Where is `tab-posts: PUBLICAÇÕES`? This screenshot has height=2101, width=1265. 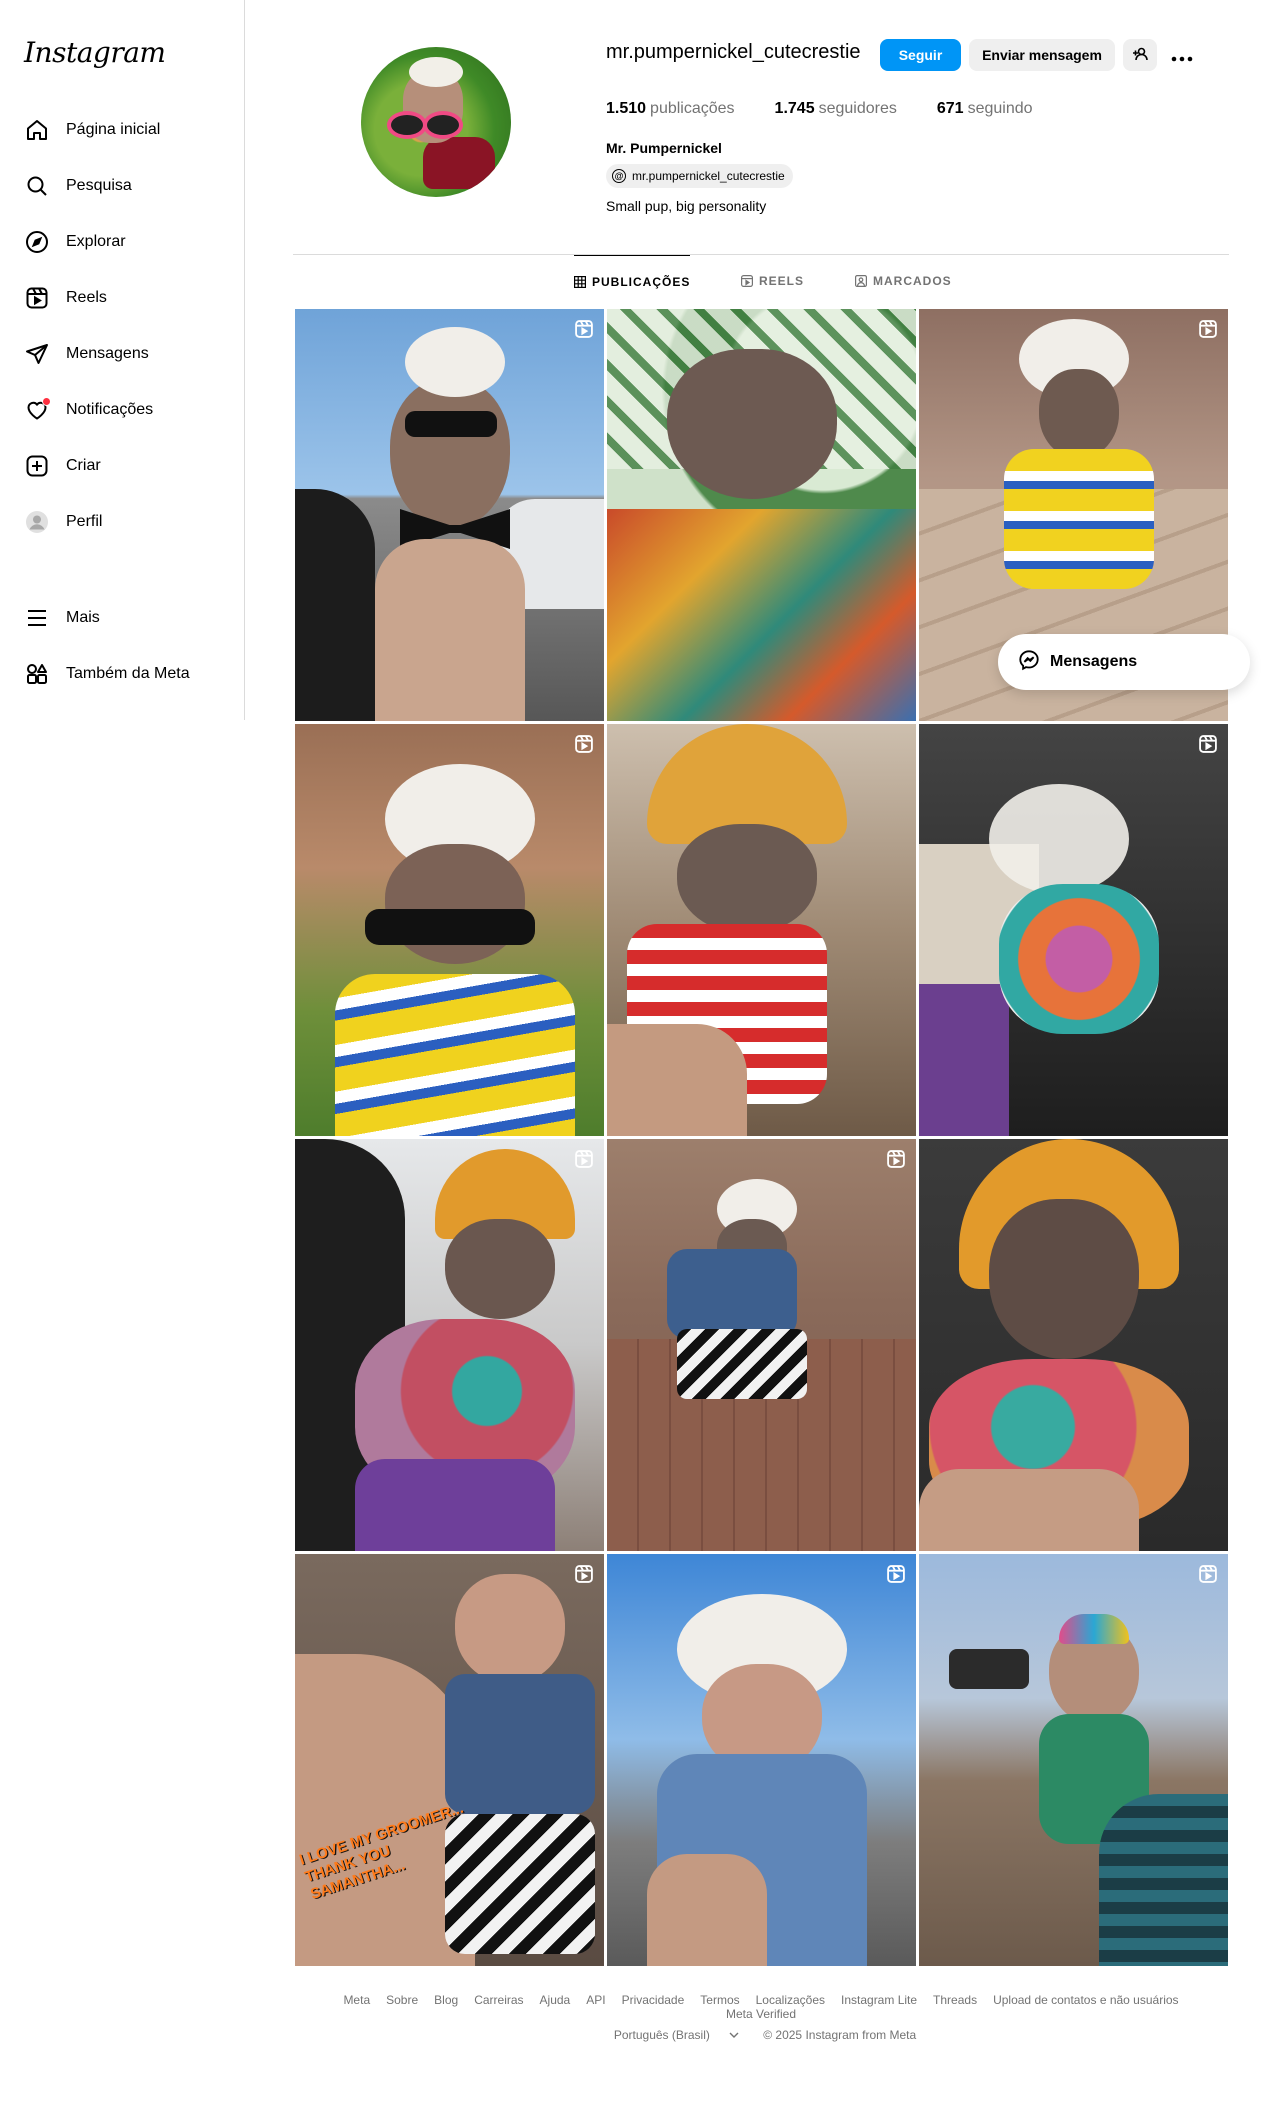
tab-posts: PUBLICAÇÕES is located at coordinates (632, 281).